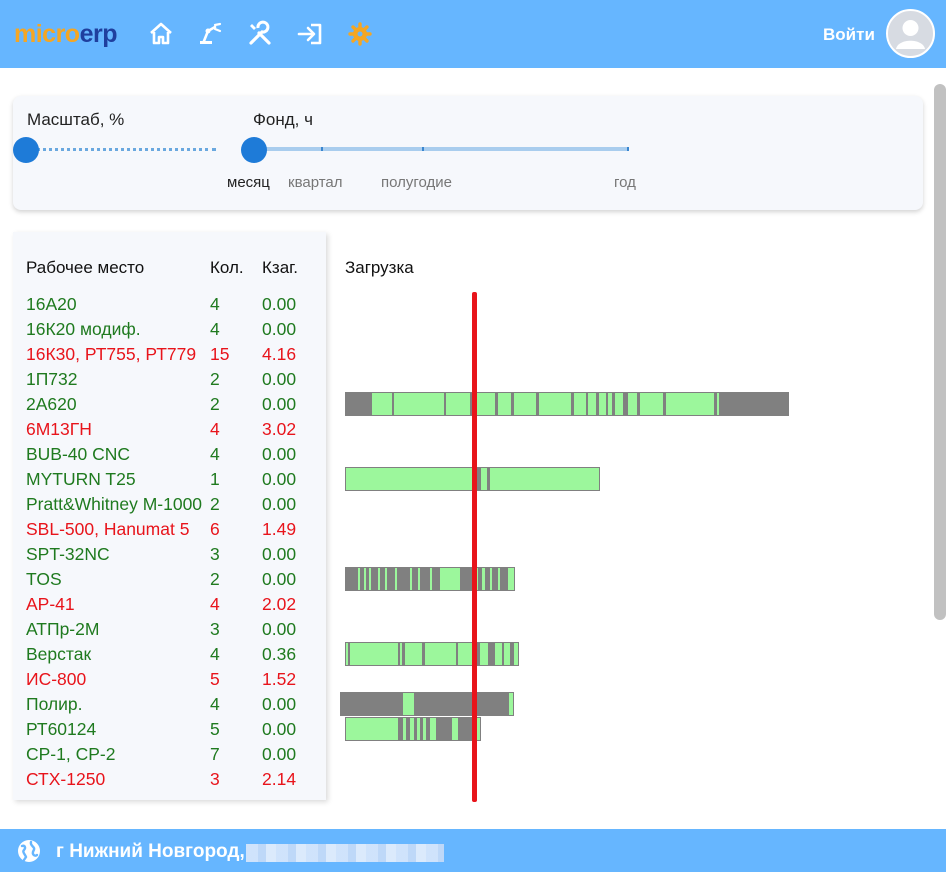  What do you see at coordinates (176, 306) in the screenshot?
I see `table-row: 16А20 4 0.00` at bounding box center [176, 306].